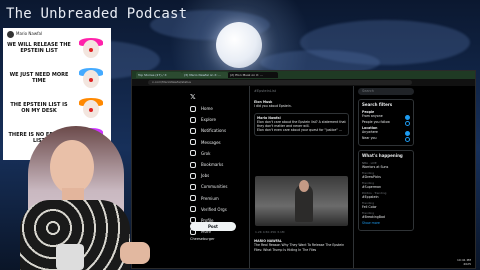 This screenshot has height=270, width=480. I want to click on nav-label: Messages, so click(211, 142).